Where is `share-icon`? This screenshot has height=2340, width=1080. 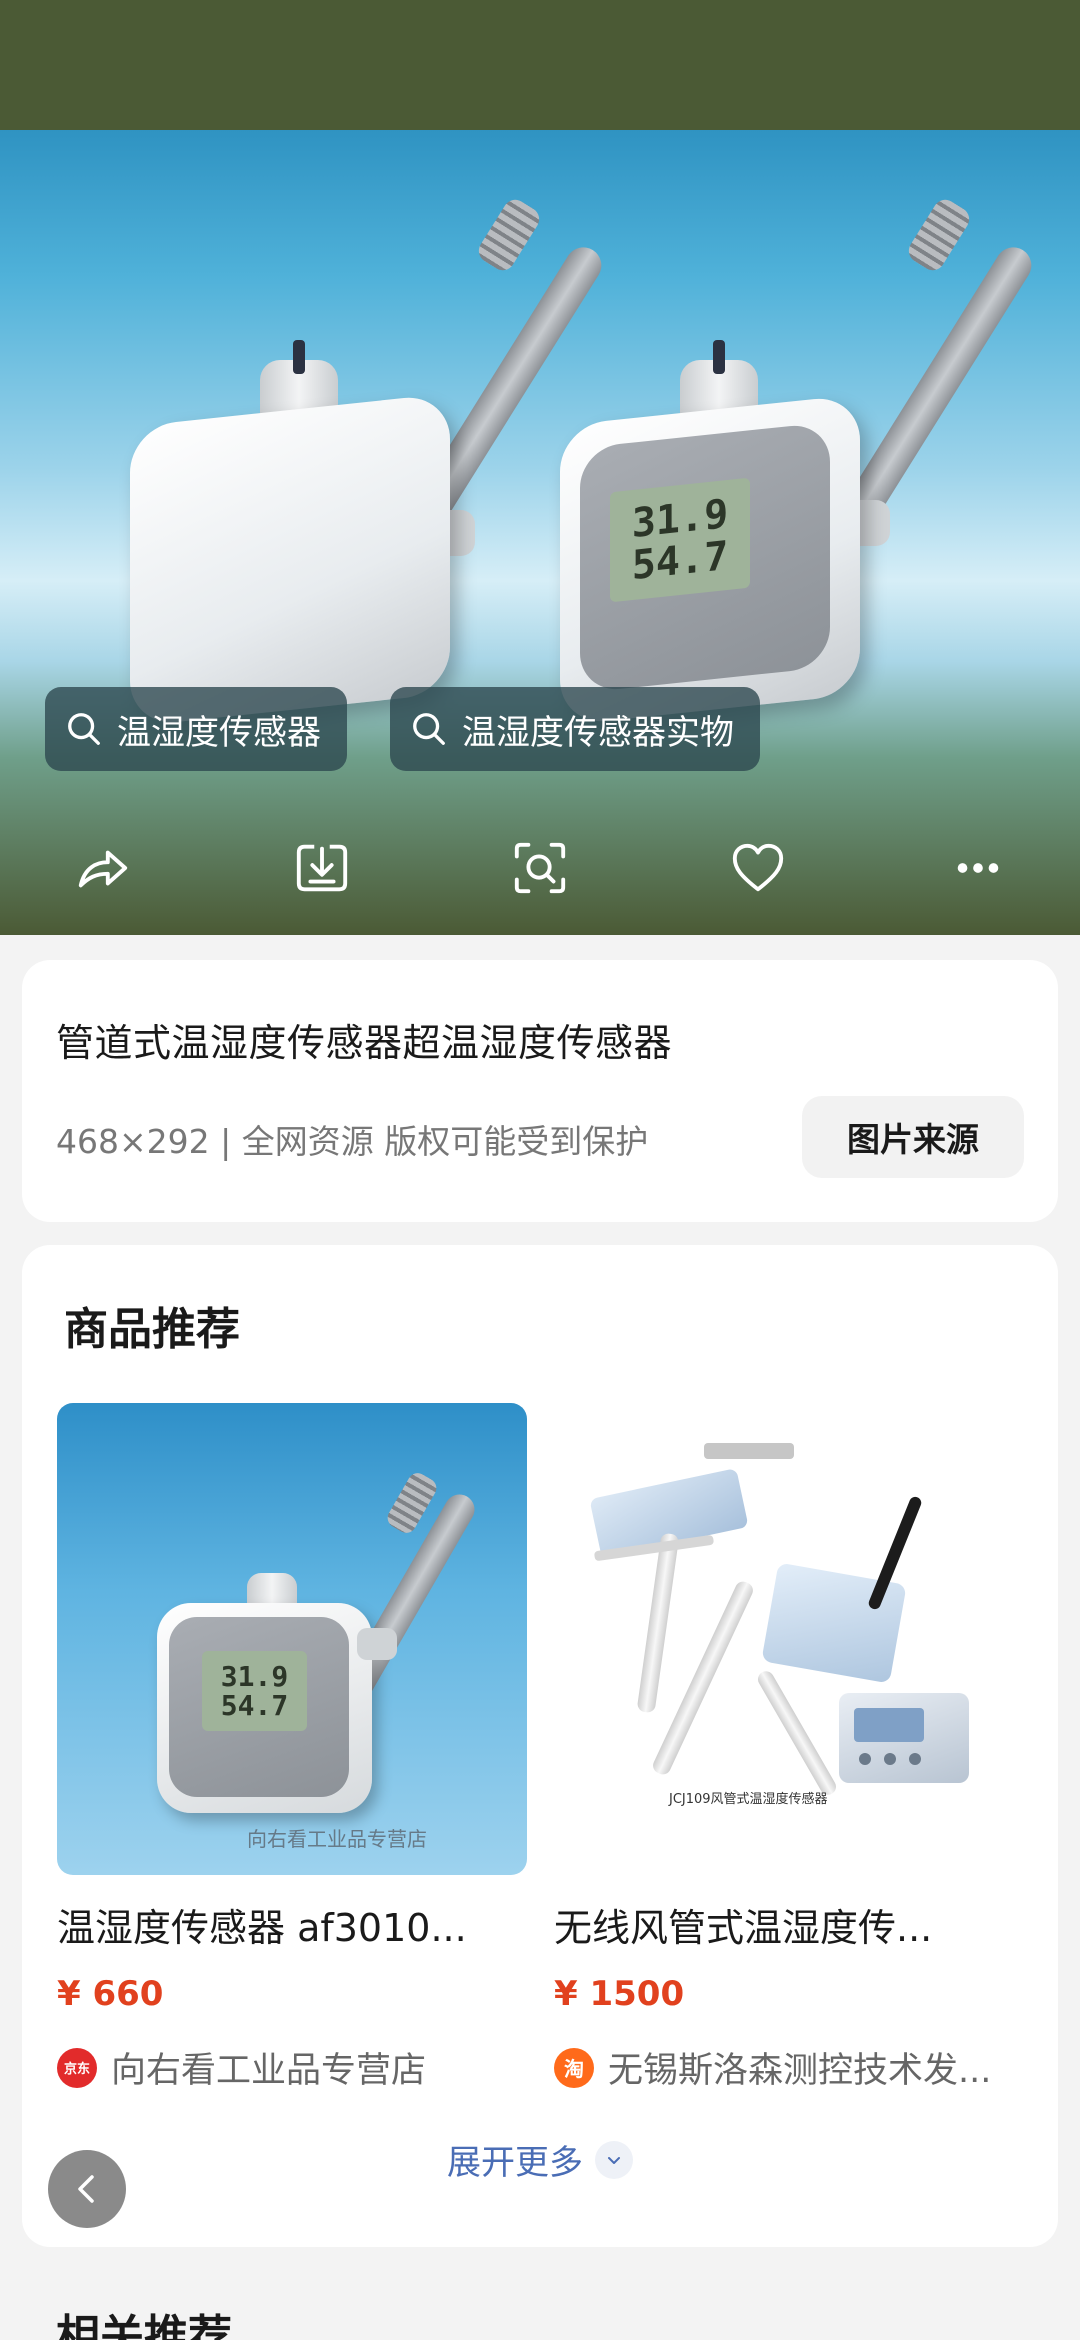
share-icon is located at coordinates (103, 869).